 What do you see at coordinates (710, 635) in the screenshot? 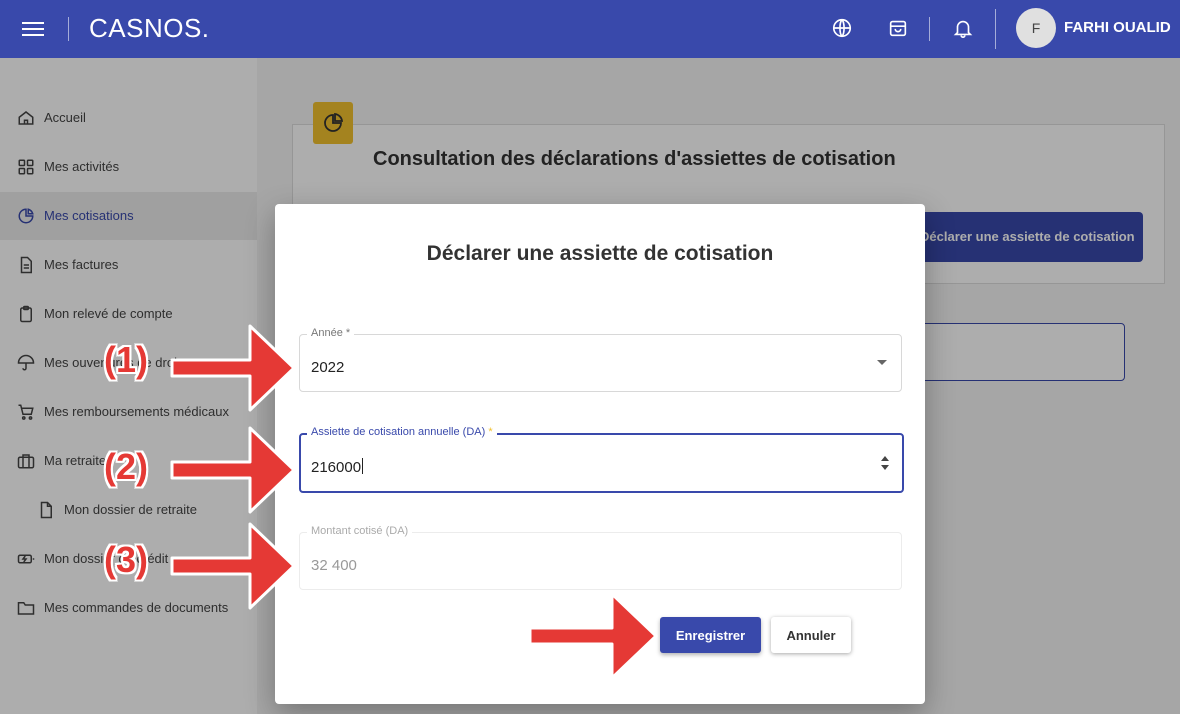
I see `save-button: Enregistrer` at bounding box center [710, 635].